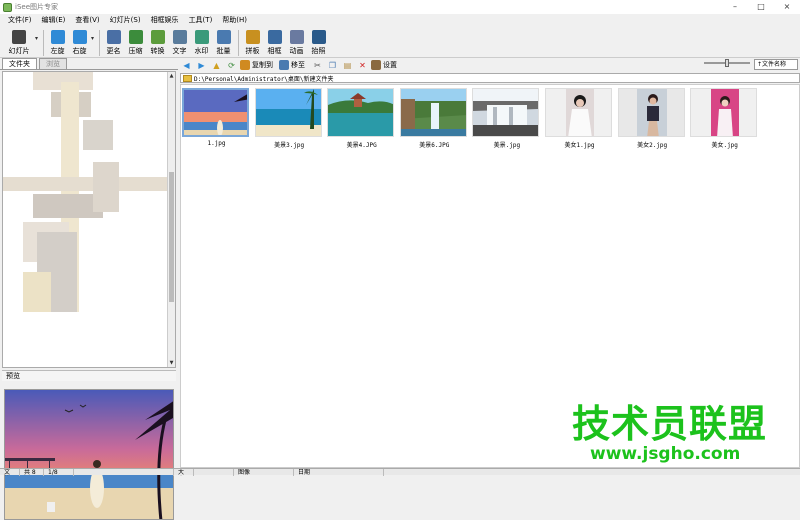 The image size is (800, 520). I want to click on watermark-icon, so click(201, 37).